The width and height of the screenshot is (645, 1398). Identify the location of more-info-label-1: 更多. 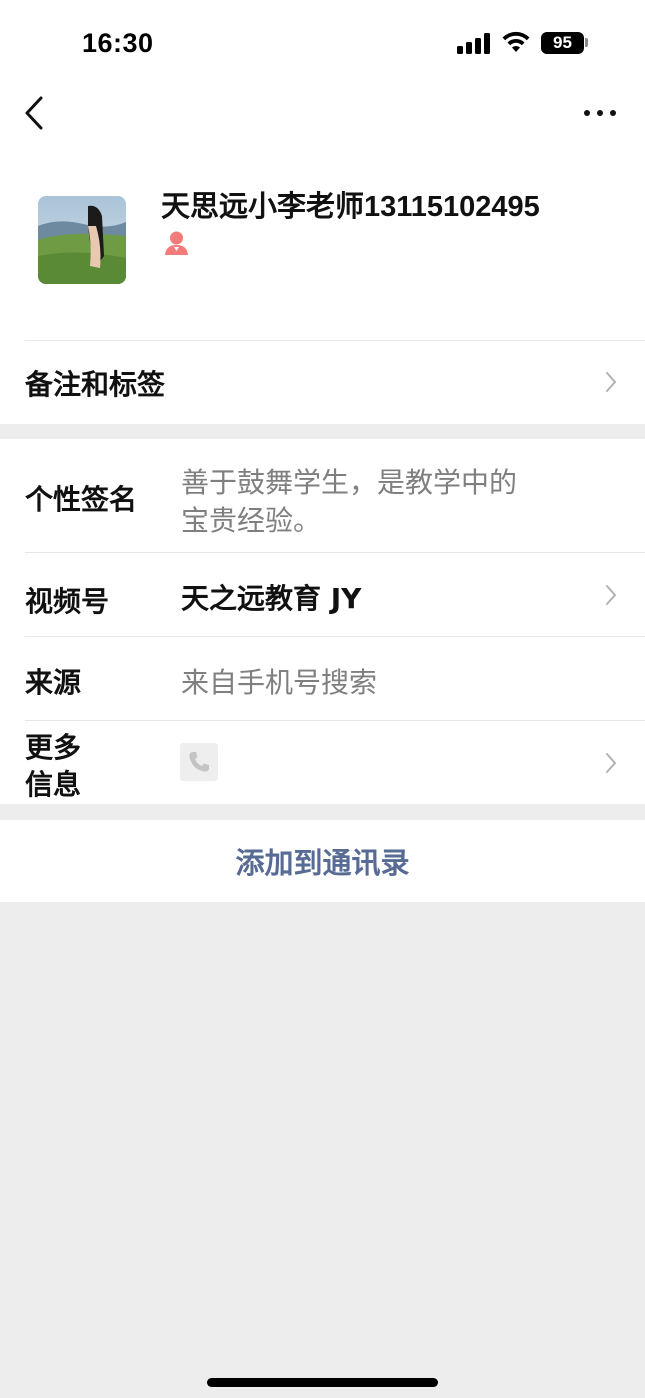
(53, 747).